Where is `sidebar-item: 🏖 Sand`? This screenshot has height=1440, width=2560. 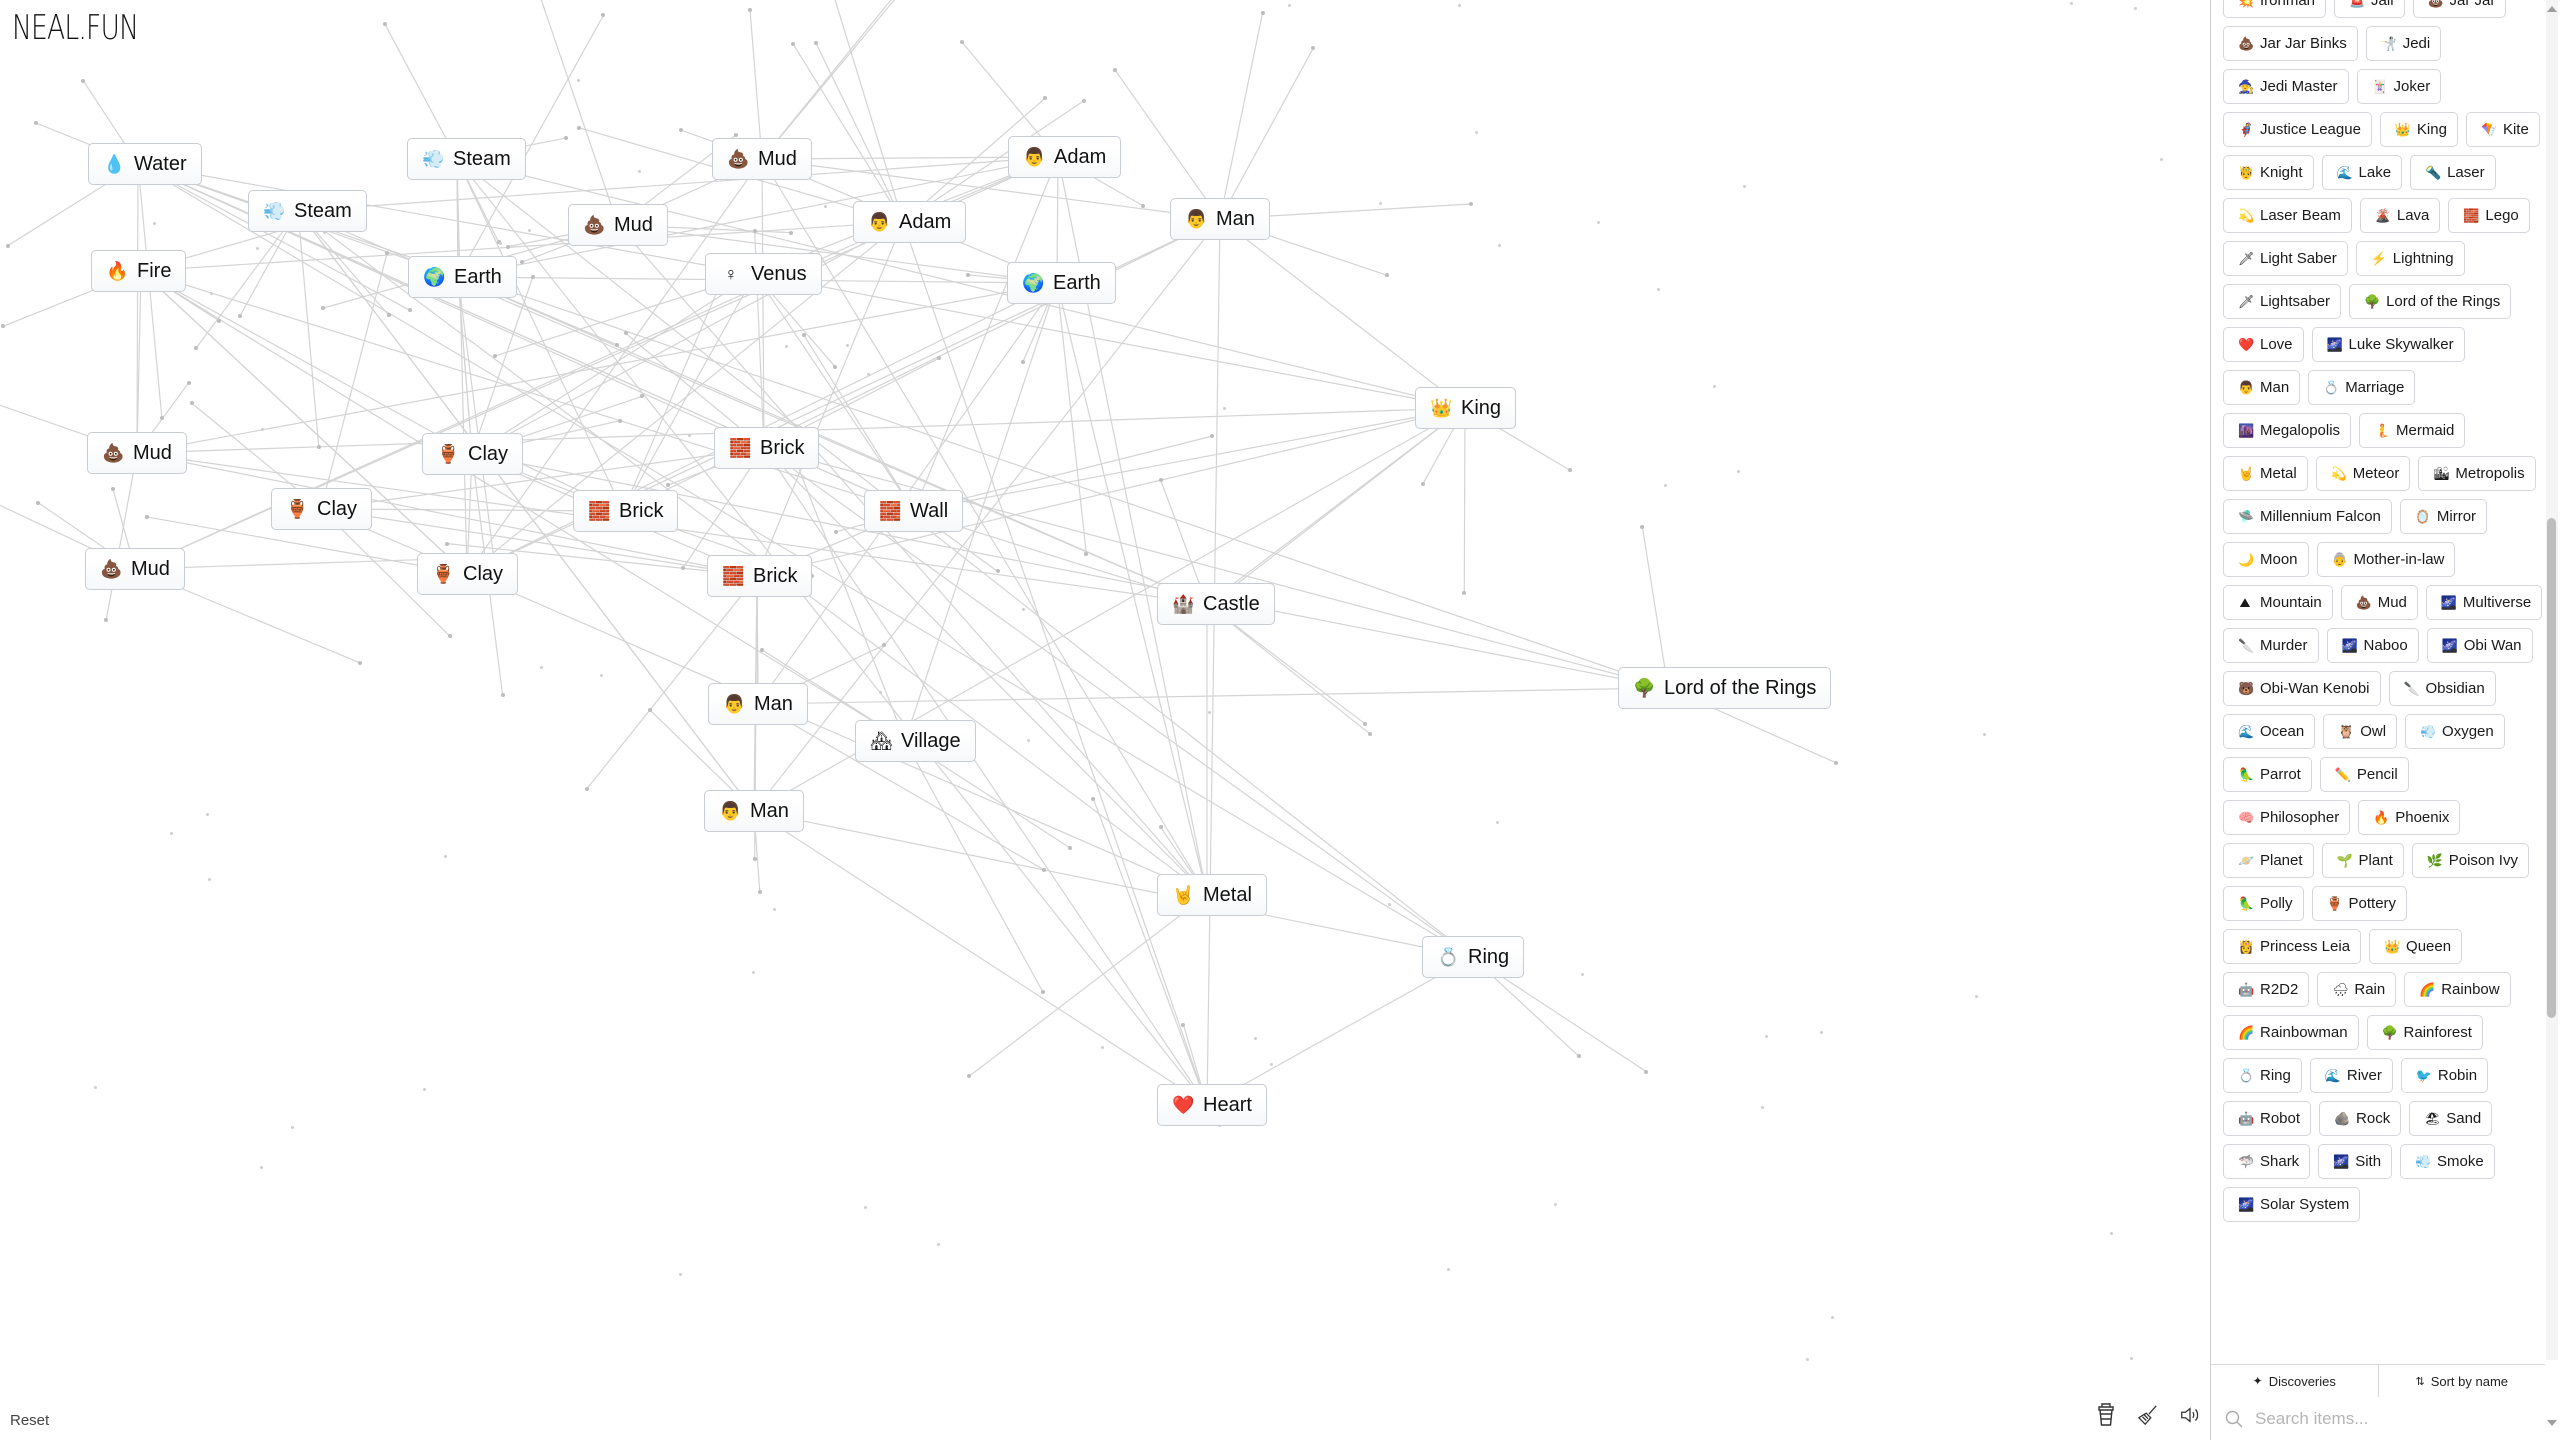
sidebar-item: 🏖 Sand is located at coordinates (2451, 1118).